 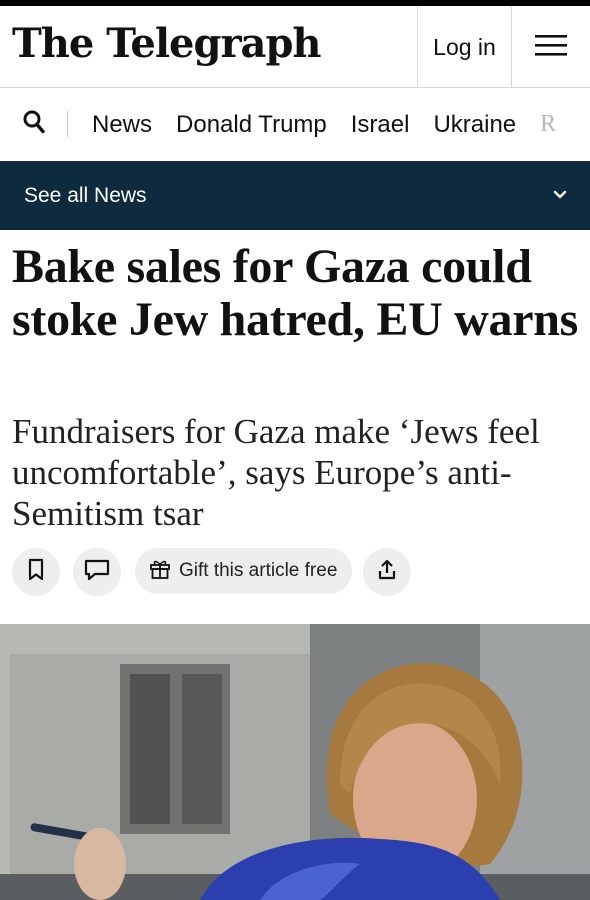 I want to click on nav-item-ukraine: Ukraine, so click(x=474, y=125).